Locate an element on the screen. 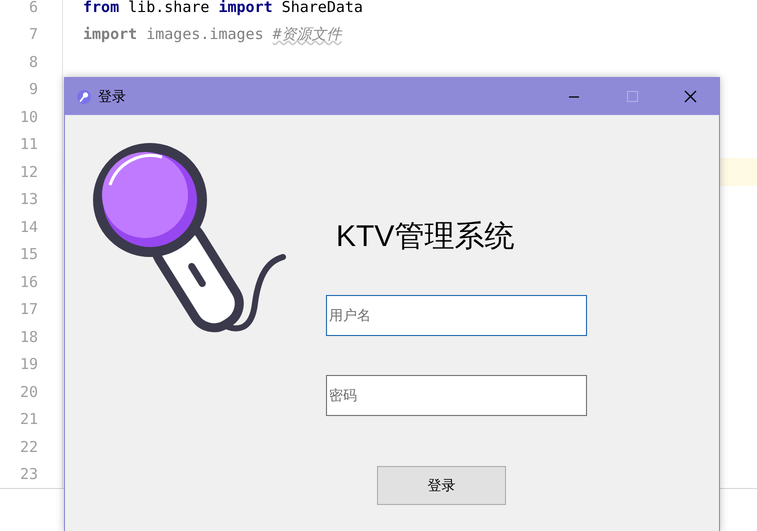 This screenshot has height=531, width=757. microphone-icon is located at coordinates (84, 97).